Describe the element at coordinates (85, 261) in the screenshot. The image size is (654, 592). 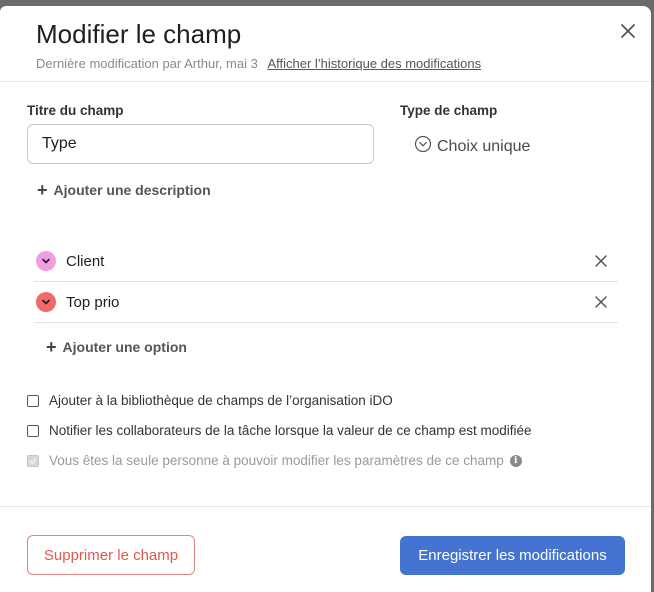
I see `option-label: Client` at that location.